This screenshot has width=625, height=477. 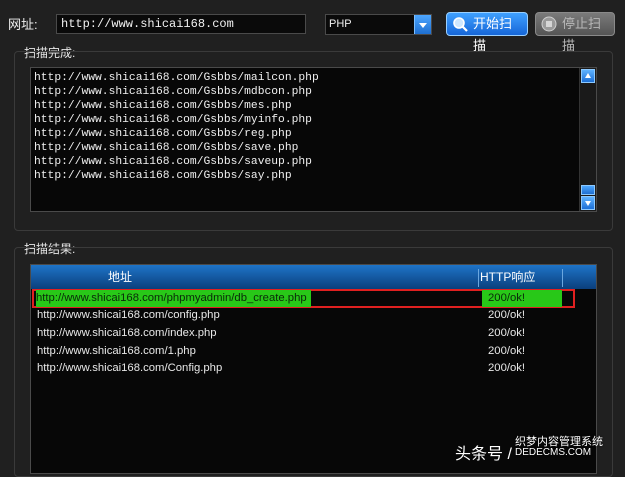 I want to click on table-row: http://www.shicai168.com/1.php 200/ok!, so click(x=313, y=351).